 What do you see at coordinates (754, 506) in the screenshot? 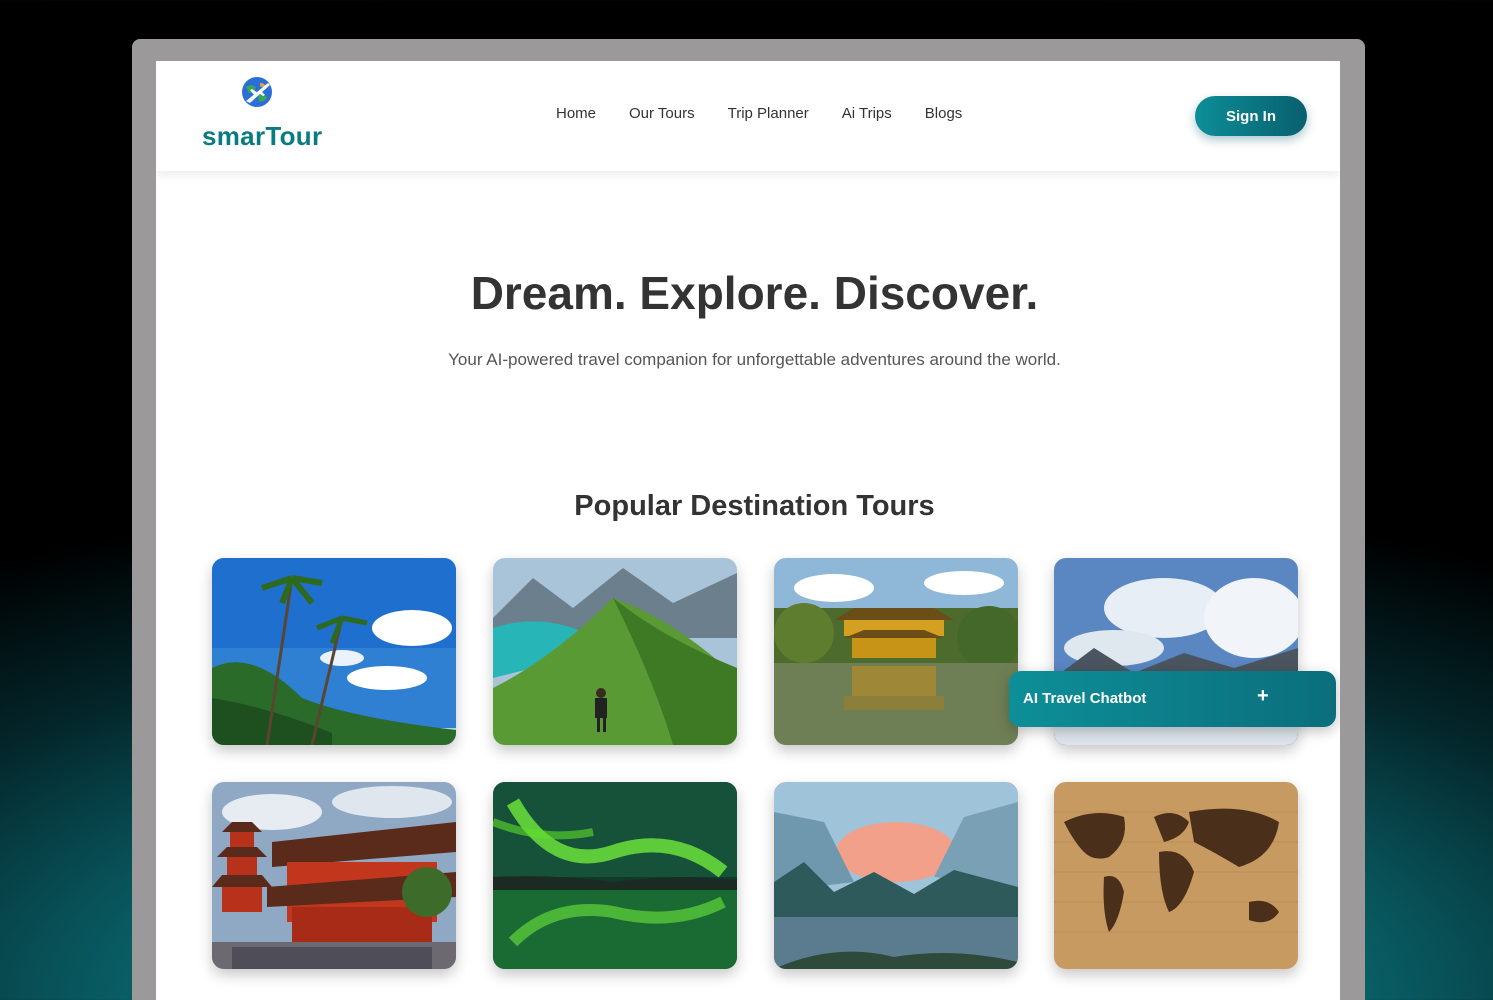
I see `section-title: Popular Destination Tours` at bounding box center [754, 506].